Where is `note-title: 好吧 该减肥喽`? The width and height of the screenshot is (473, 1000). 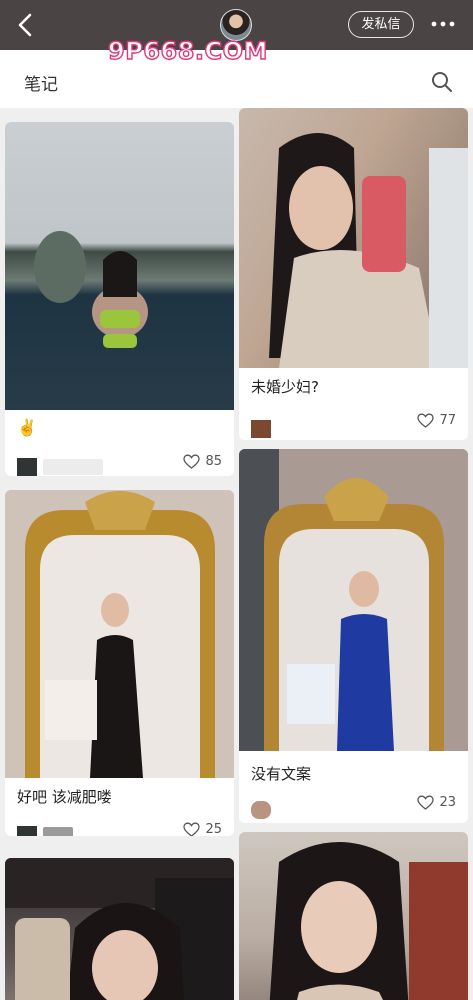 note-title: 好吧 该减肥喽 is located at coordinates (64, 797).